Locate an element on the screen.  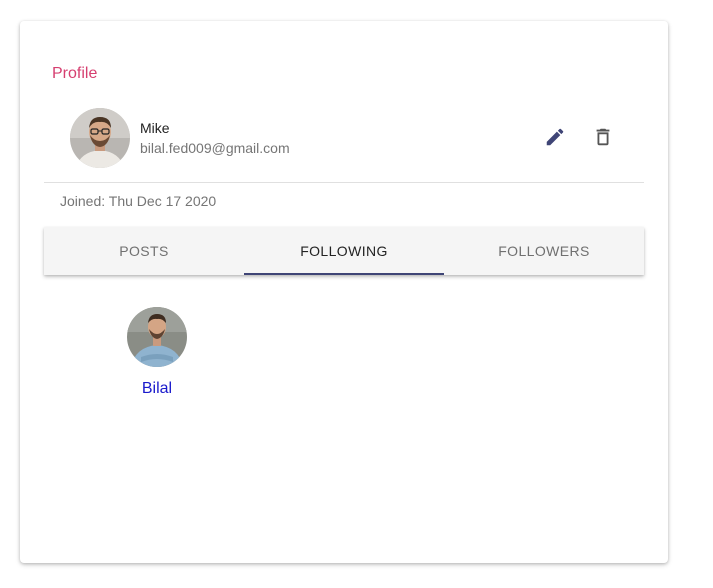
avatar is located at coordinates (100, 138).